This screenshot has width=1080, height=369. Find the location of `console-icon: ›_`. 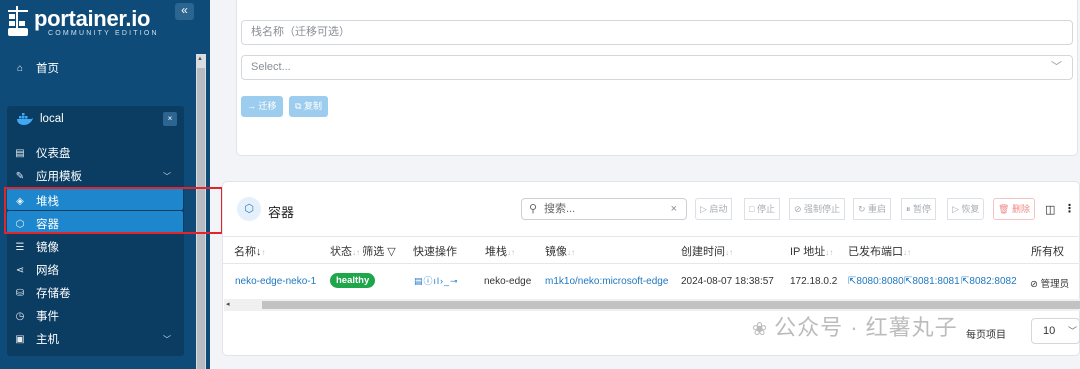

console-icon: ›_ is located at coordinates (445, 281).